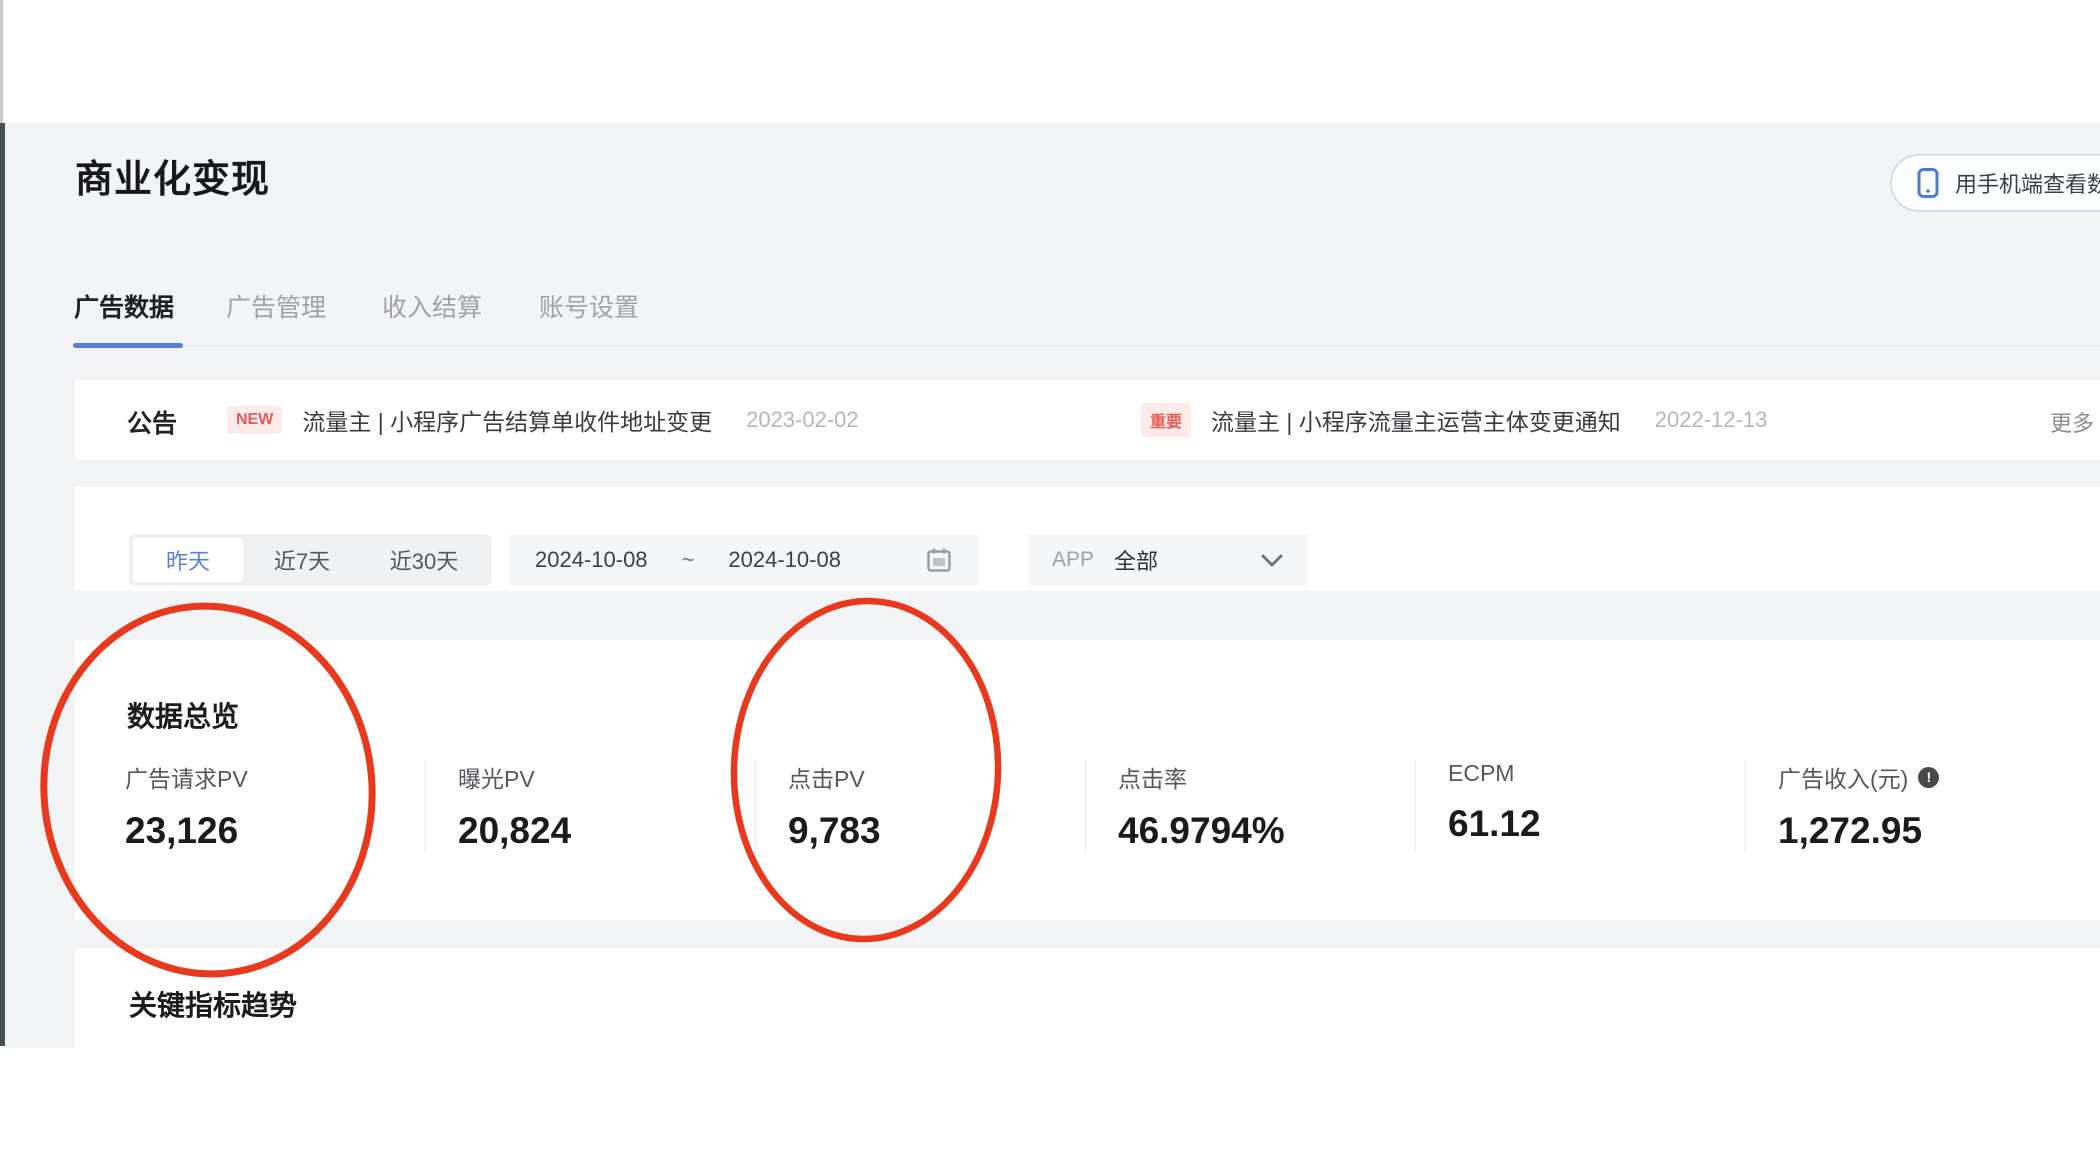 This screenshot has height=1156, width=2100. I want to click on quick-range-yesterday: 昨天, so click(188, 560).